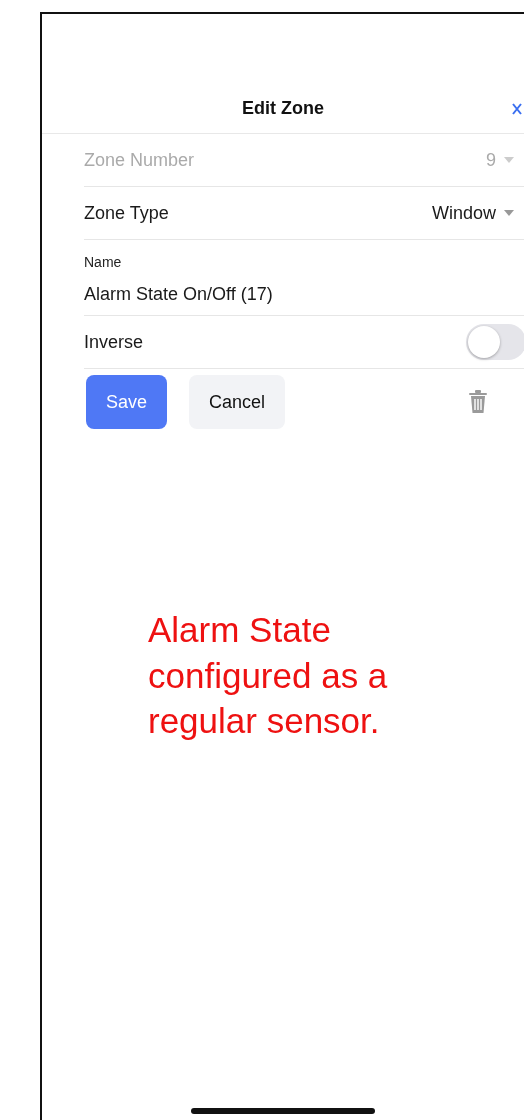  Describe the element at coordinates (237, 402) in the screenshot. I see `cancel-button: Cancel` at that location.